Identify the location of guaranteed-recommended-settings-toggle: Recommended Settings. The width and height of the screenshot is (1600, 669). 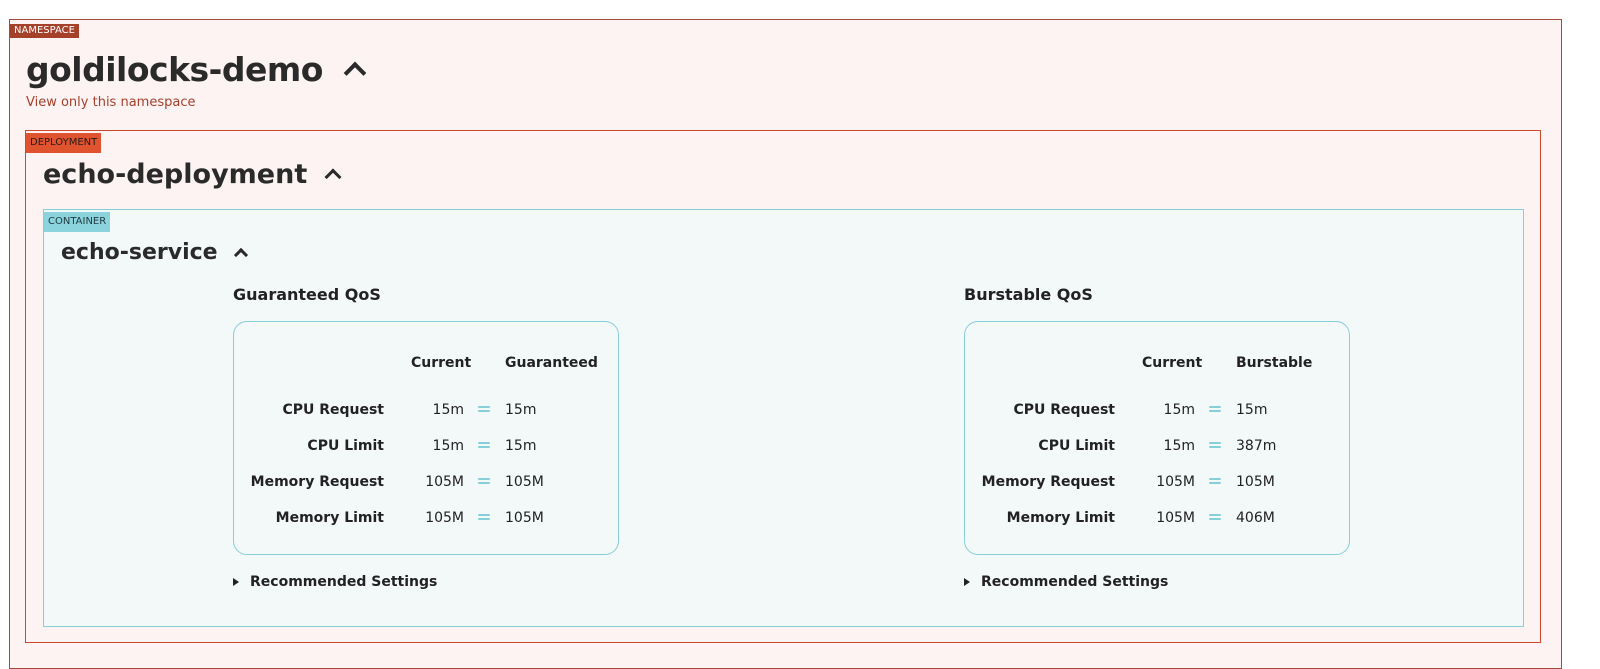
(426, 582).